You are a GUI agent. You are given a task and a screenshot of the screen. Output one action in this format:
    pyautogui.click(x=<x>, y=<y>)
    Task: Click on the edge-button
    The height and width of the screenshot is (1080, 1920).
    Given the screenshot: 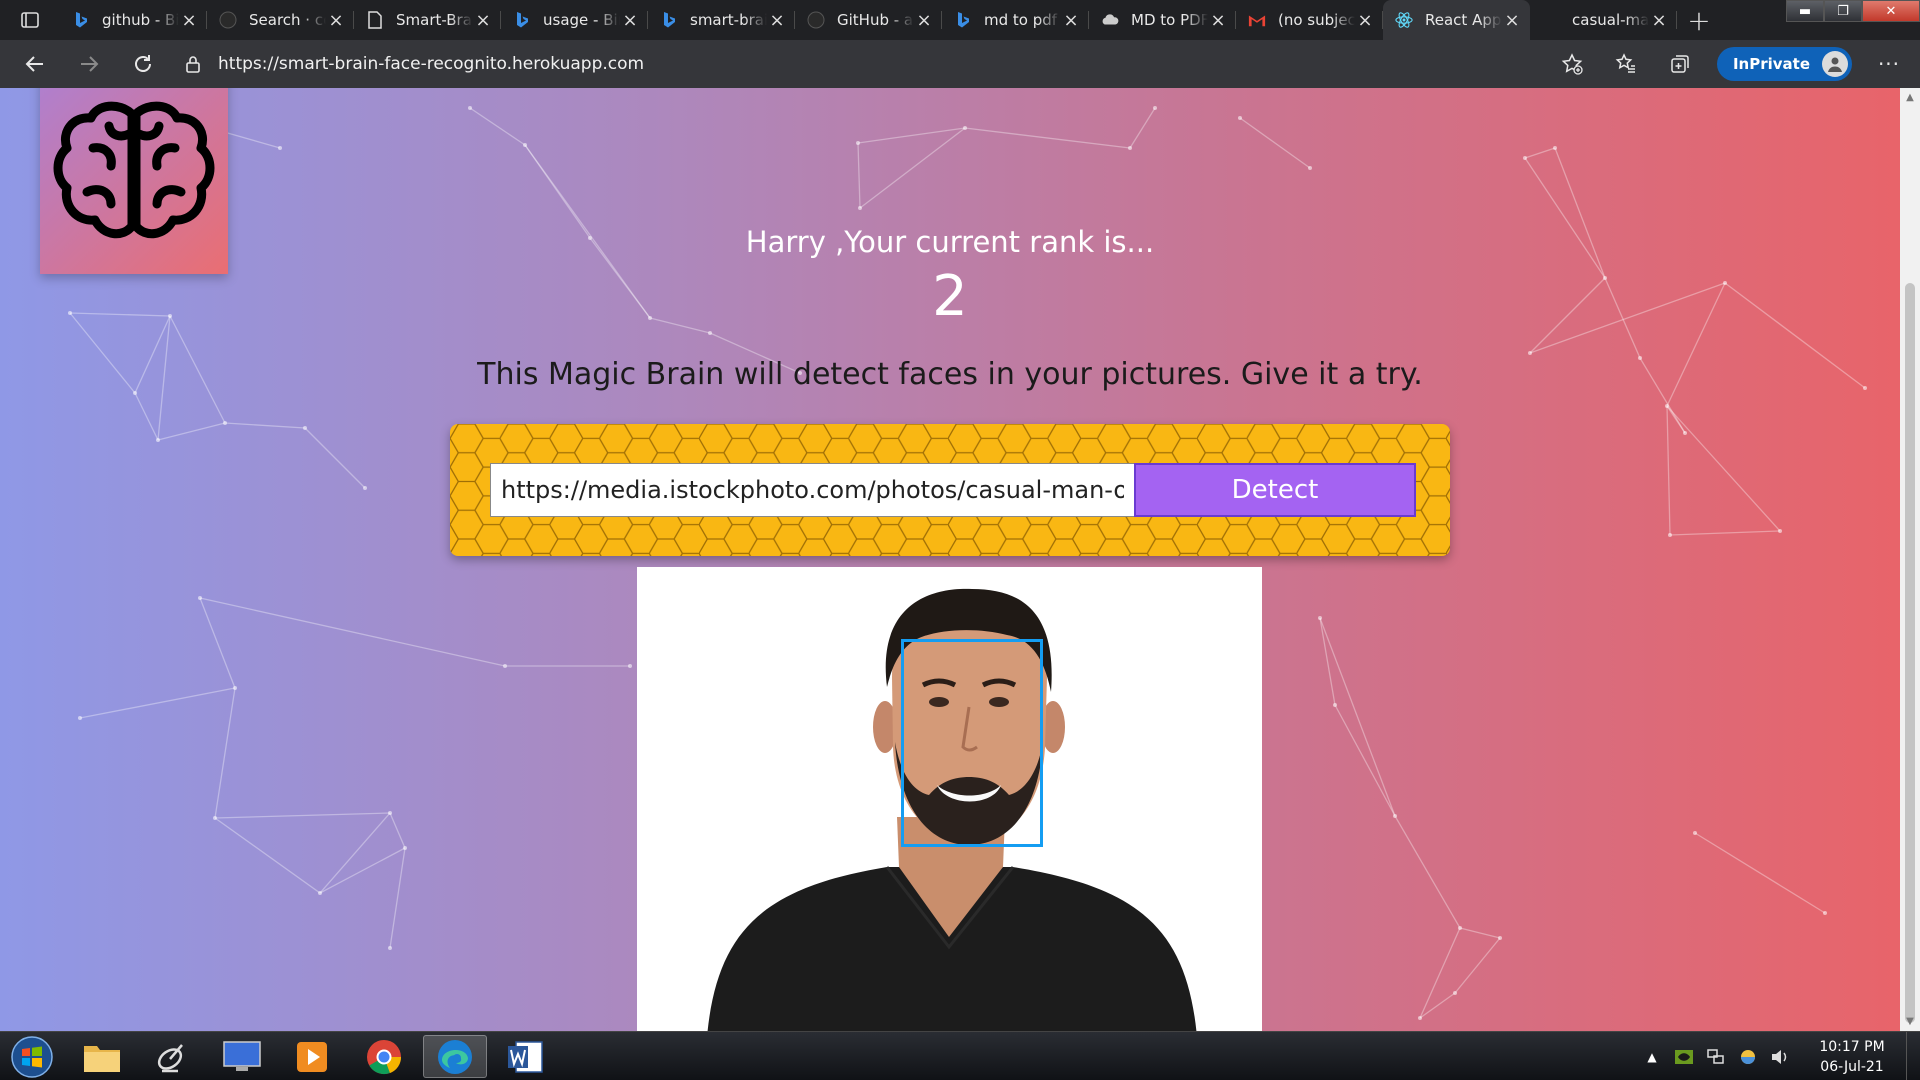 What is the action you would take?
    pyautogui.click(x=455, y=1056)
    